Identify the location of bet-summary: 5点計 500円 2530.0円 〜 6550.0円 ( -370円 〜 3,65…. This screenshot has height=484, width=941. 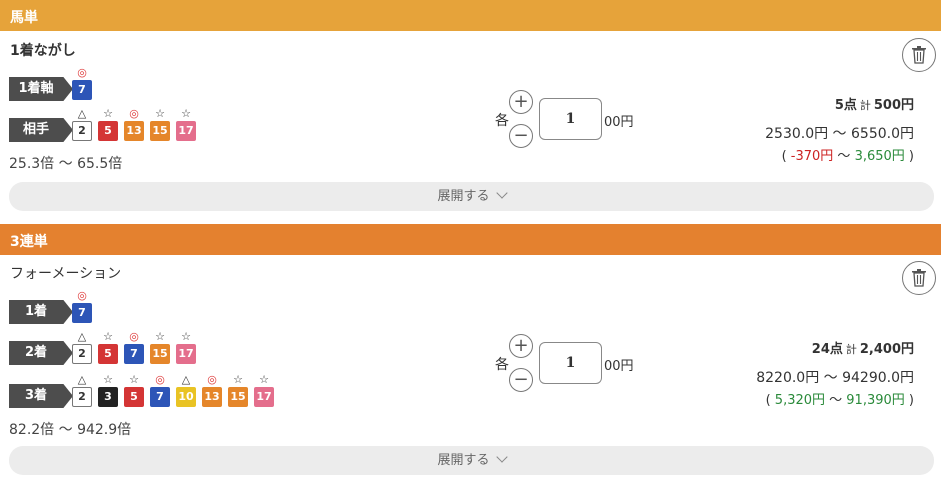
(839, 129).